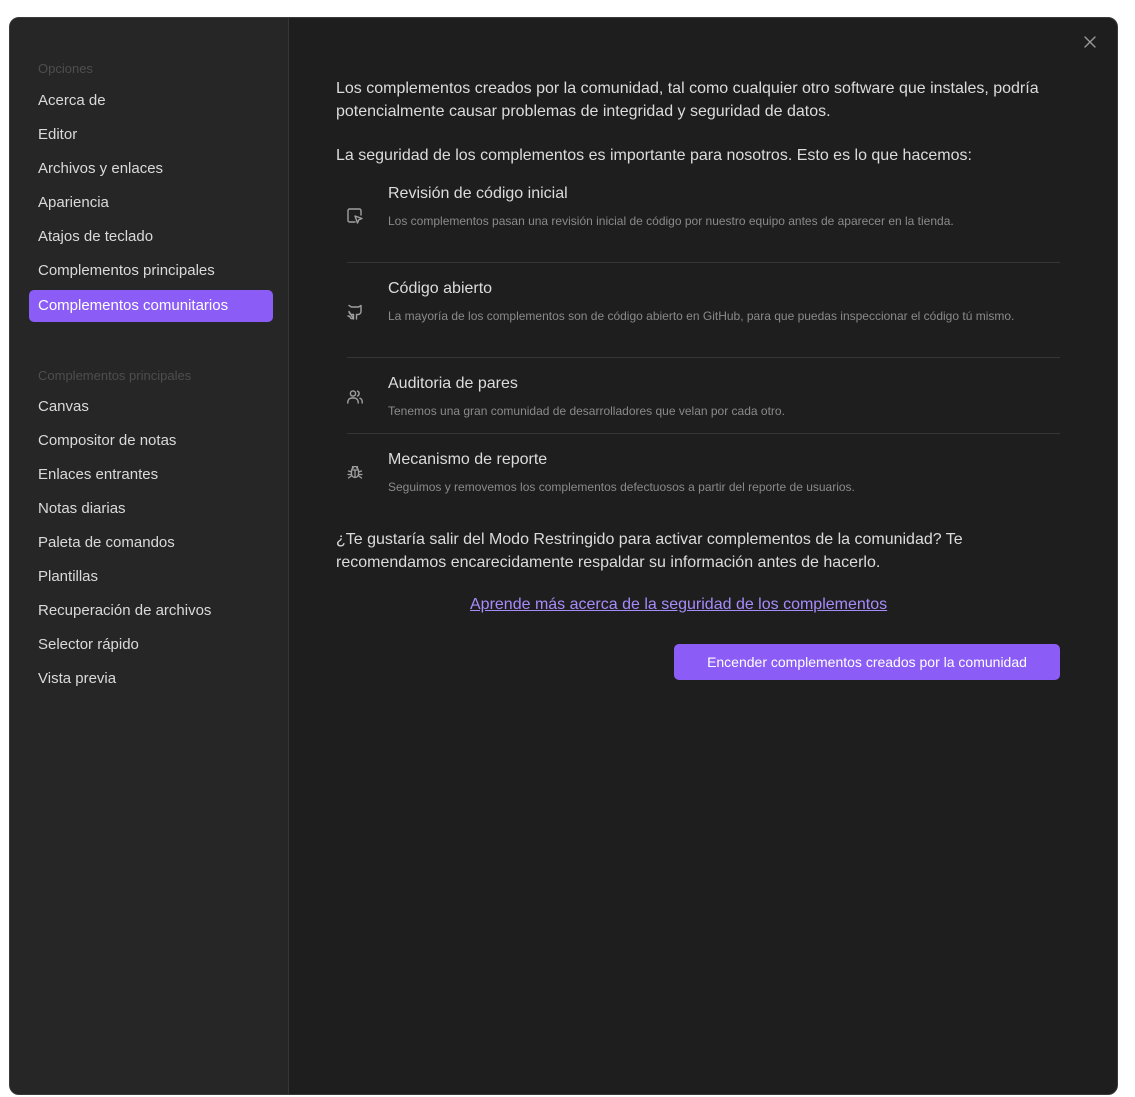 The height and width of the screenshot is (1097, 1135). I want to click on github-icon, so click(355, 312).